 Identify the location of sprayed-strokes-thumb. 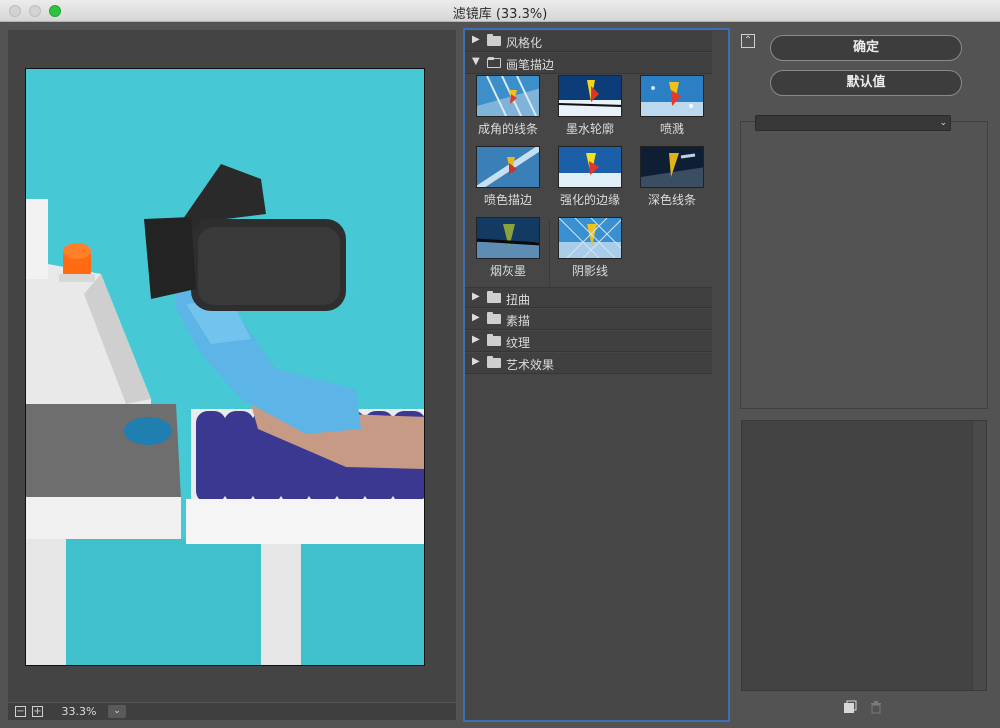
(508, 167).